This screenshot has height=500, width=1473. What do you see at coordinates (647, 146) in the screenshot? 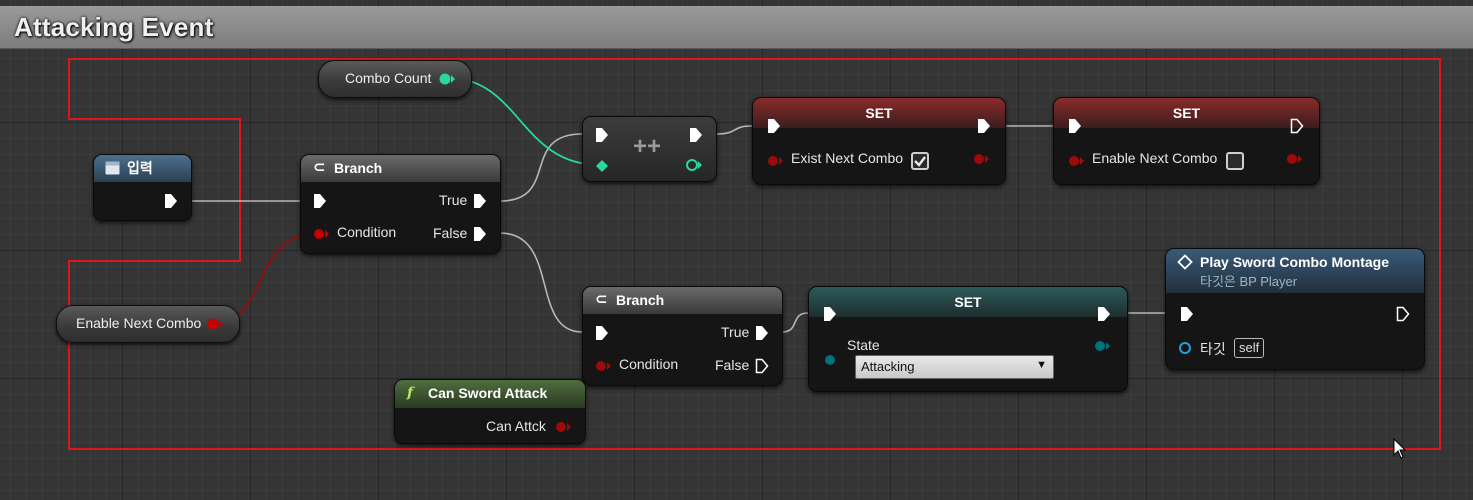
I see `increment-symbol: ++` at bounding box center [647, 146].